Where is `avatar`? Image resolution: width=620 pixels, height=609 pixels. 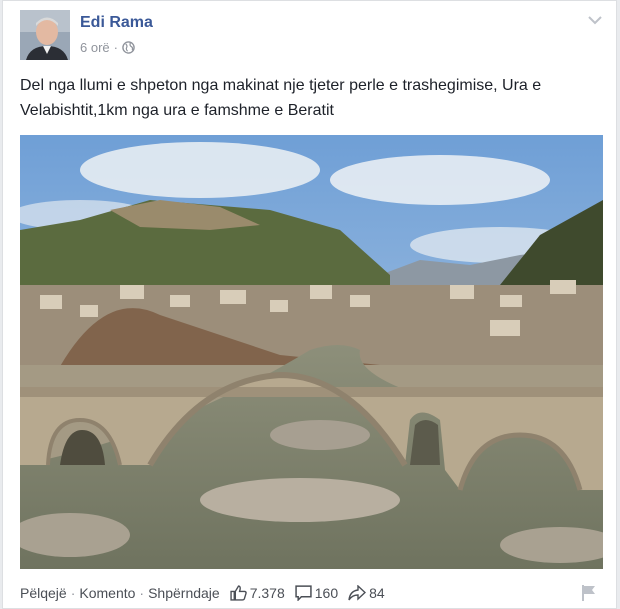
avatar is located at coordinates (45, 35).